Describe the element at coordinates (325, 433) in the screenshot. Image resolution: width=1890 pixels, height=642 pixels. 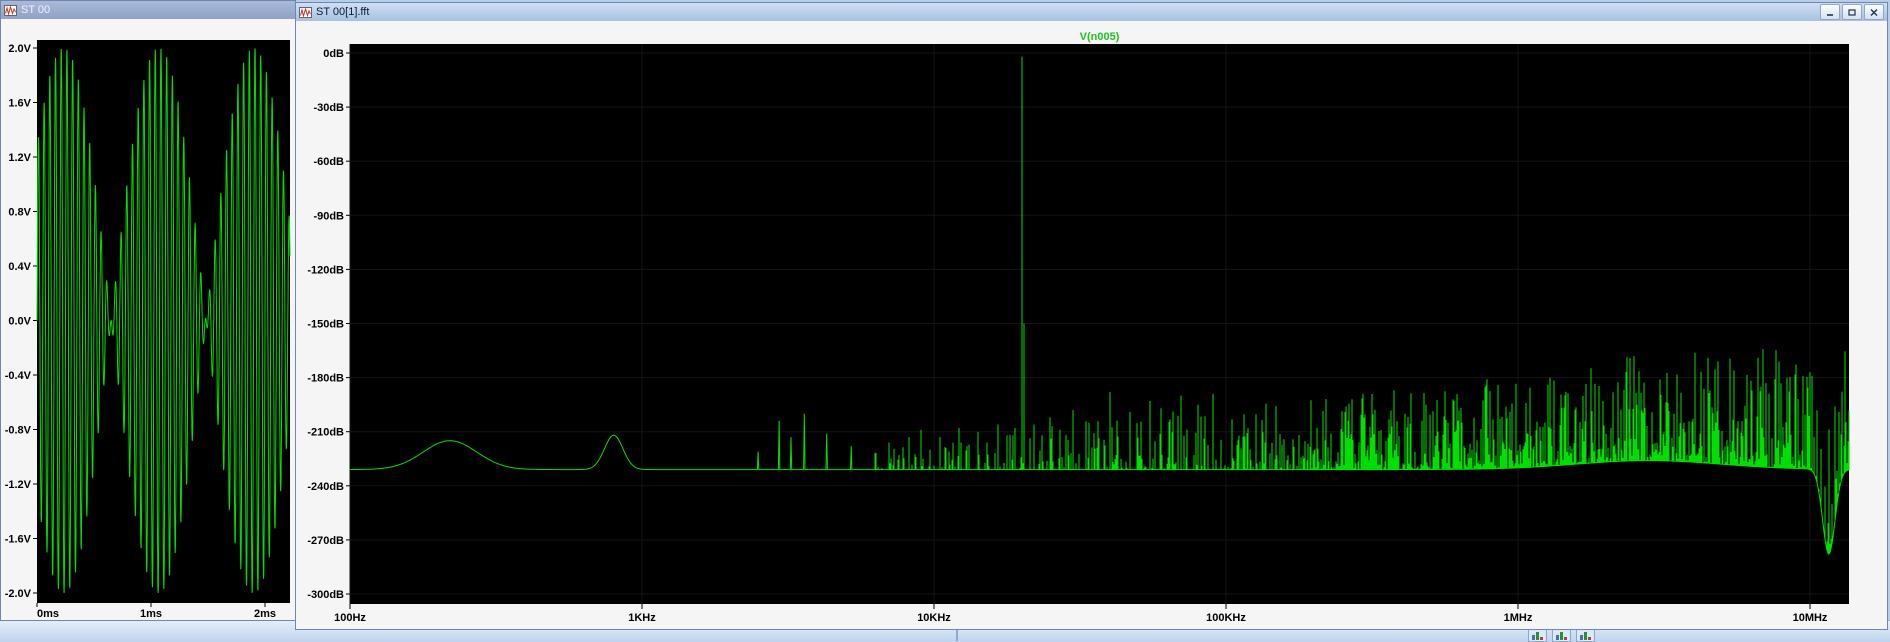
I see `y-axis-tick-label: -210dB` at that location.